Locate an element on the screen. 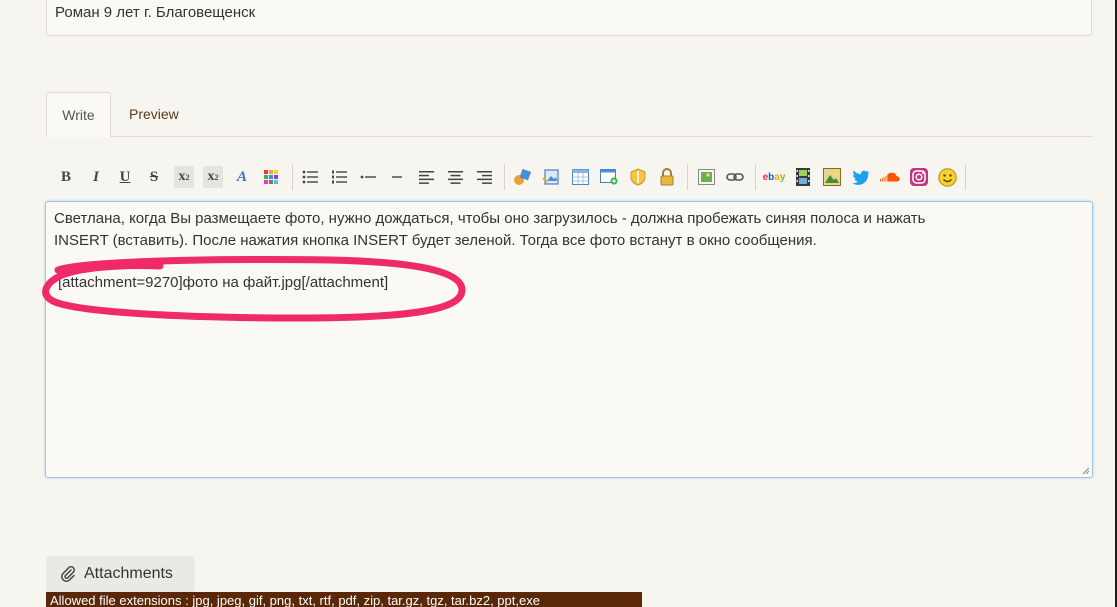  window-add-icon is located at coordinates (609, 177).